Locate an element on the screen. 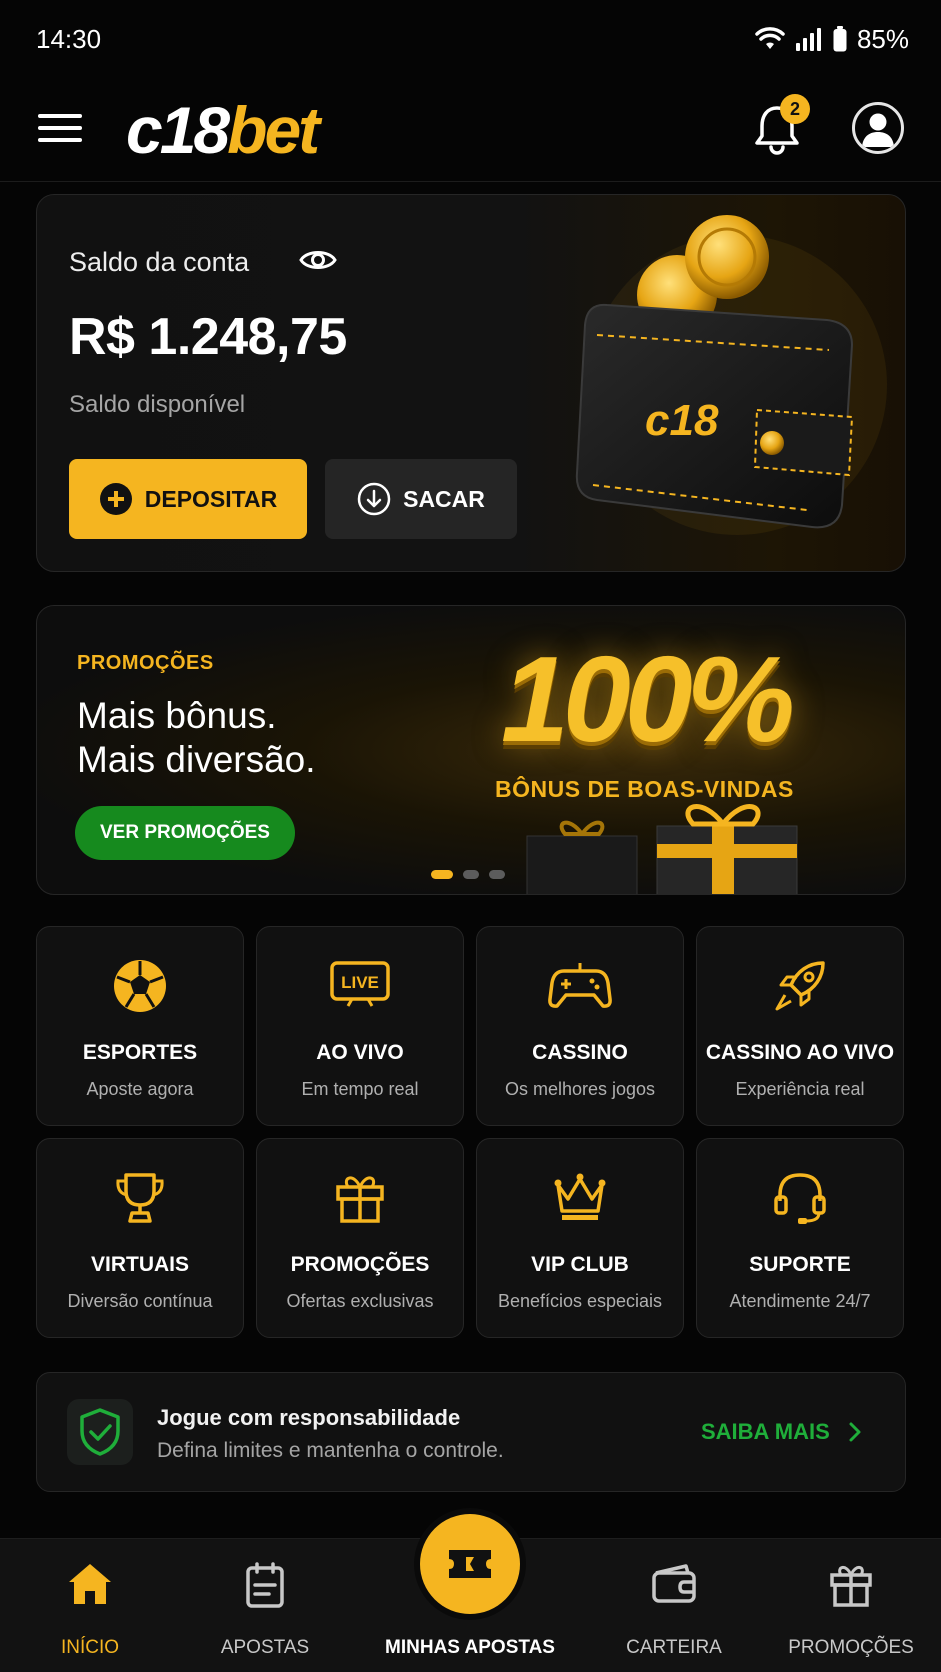 The height and width of the screenshot is (1672, 941). nav-item-apostas: APOSTAS is located at coordinates (265, 1605).